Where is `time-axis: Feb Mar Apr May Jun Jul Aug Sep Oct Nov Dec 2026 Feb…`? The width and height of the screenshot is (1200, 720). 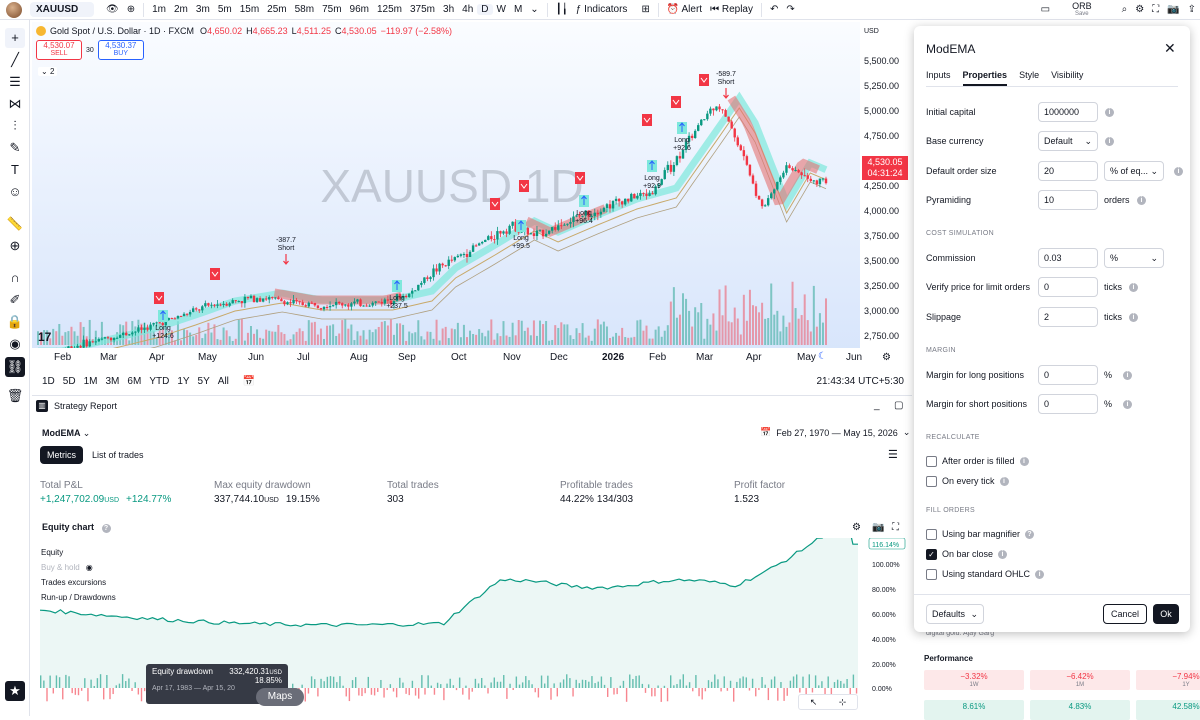 time-axis: Feb Mar Apr May Jun Jul Aug Sep Oct Nov Dec 2026 Feb… is located at coordinates (472, 359).